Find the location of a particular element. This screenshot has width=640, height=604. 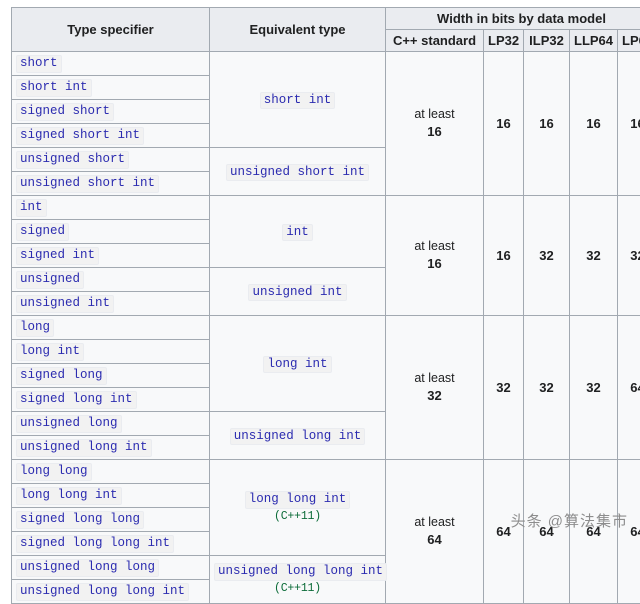

equivalent-type-code: long long int is located at coordinates (298, 500).